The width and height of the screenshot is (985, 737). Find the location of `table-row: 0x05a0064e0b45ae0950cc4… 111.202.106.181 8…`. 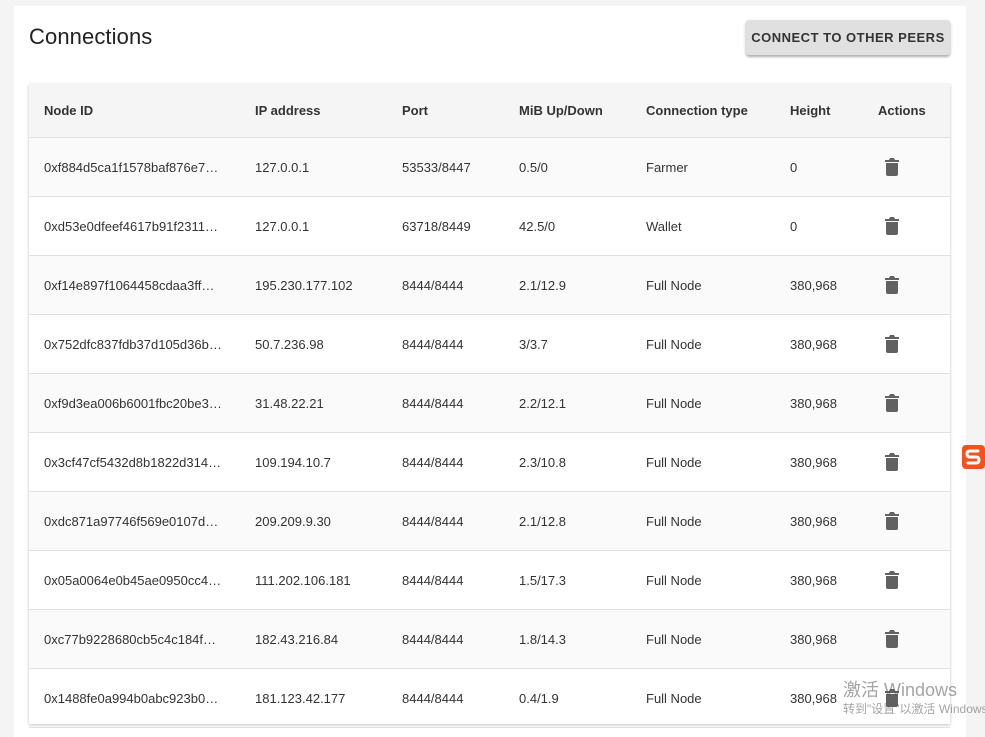

table-row: 0x05a0064e0b45ae0950cc4… 111.202.106.181 8… is located at coordinates (489, 580).